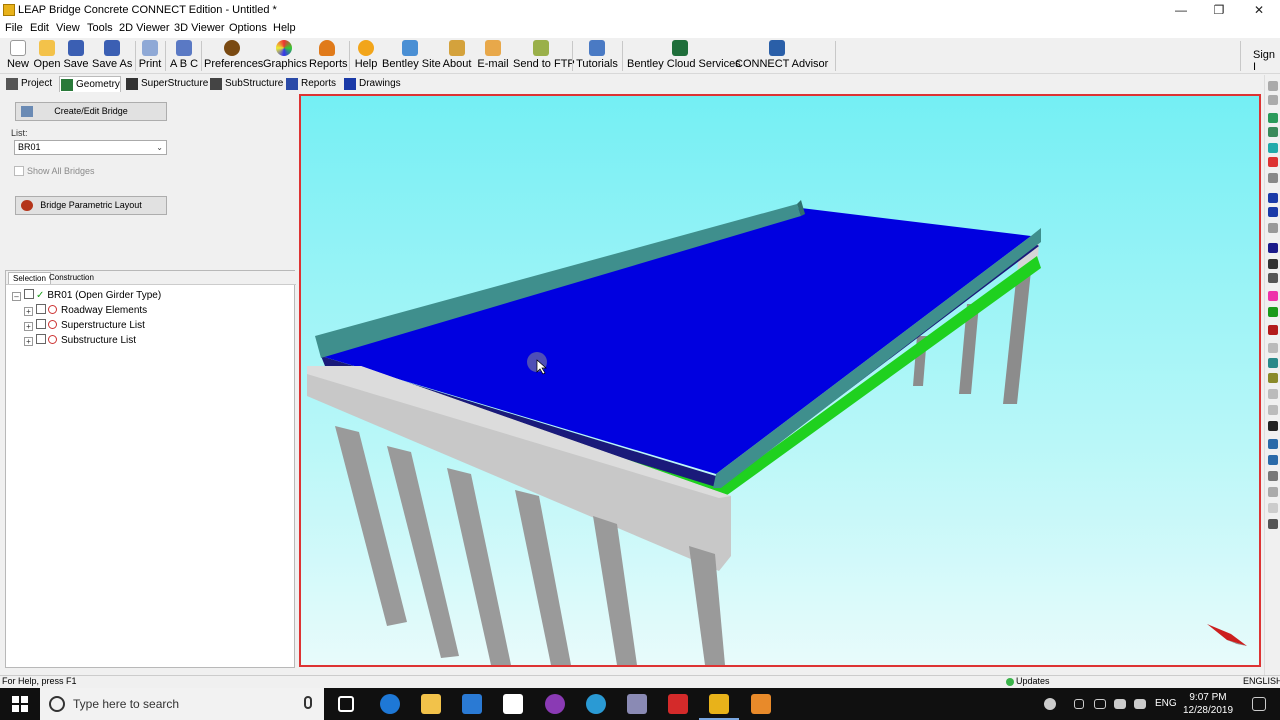 The height and width of the screenshot is (720, 1280). I want to click on mail-icon, so click(513, 704).